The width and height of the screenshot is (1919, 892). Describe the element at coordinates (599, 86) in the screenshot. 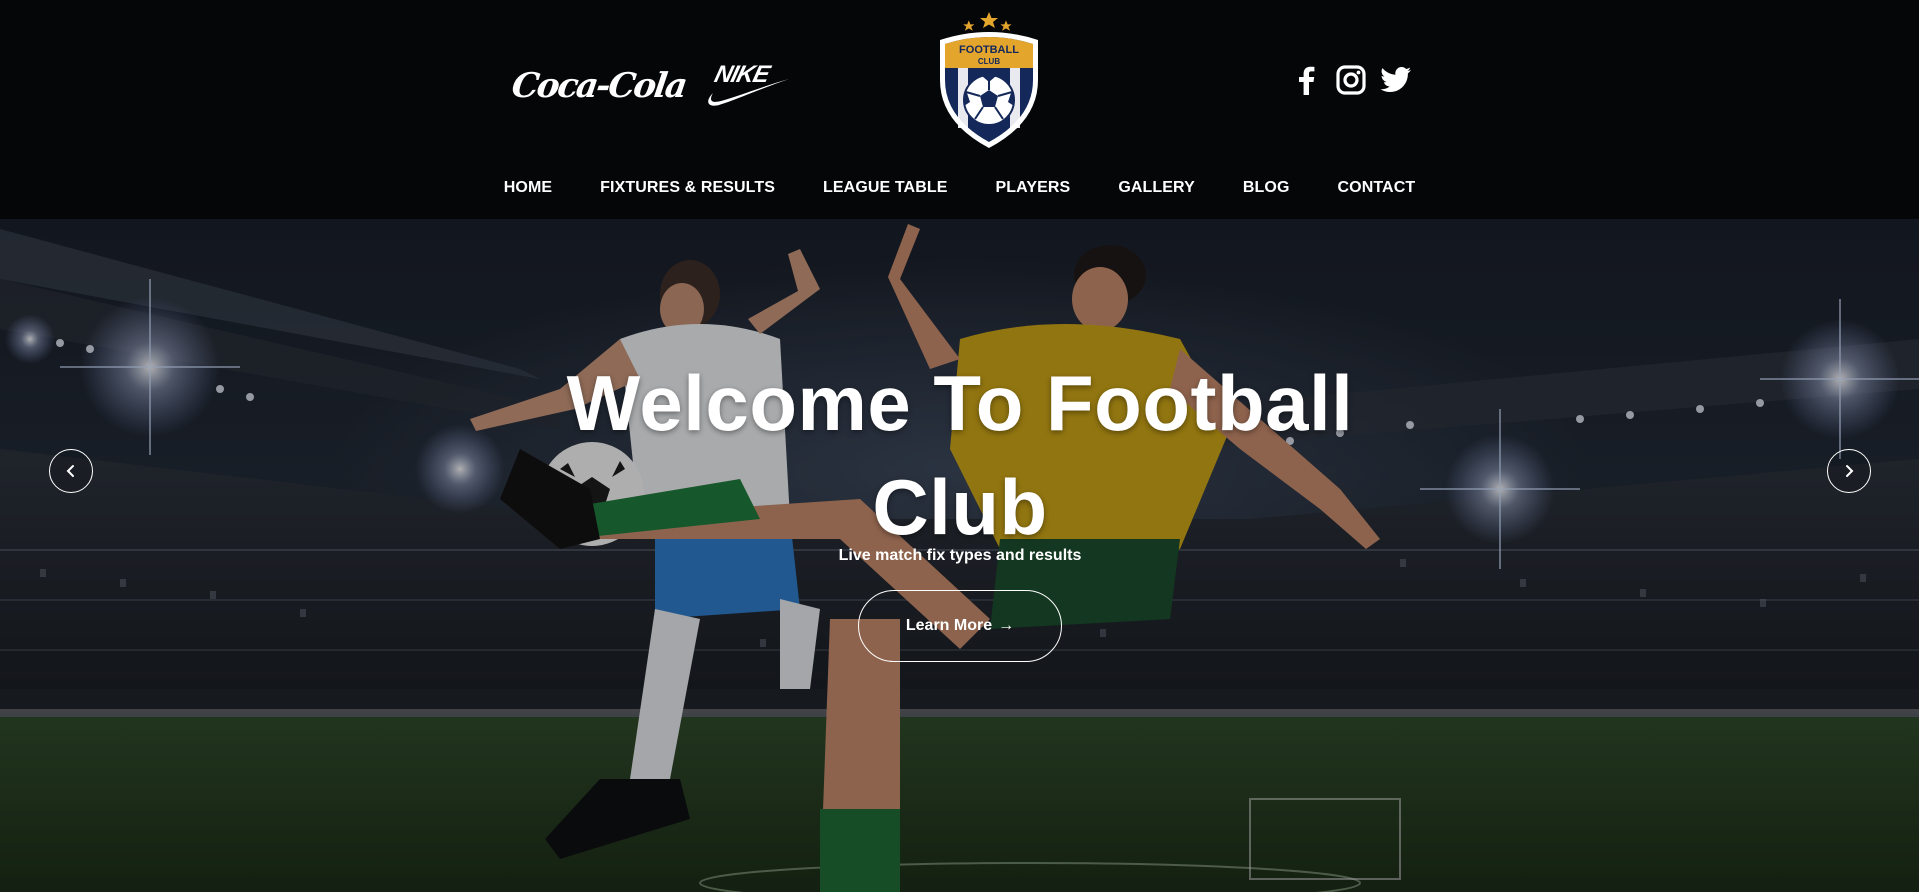

I see `coca-cola-logo: Coca-Cola` at that location.